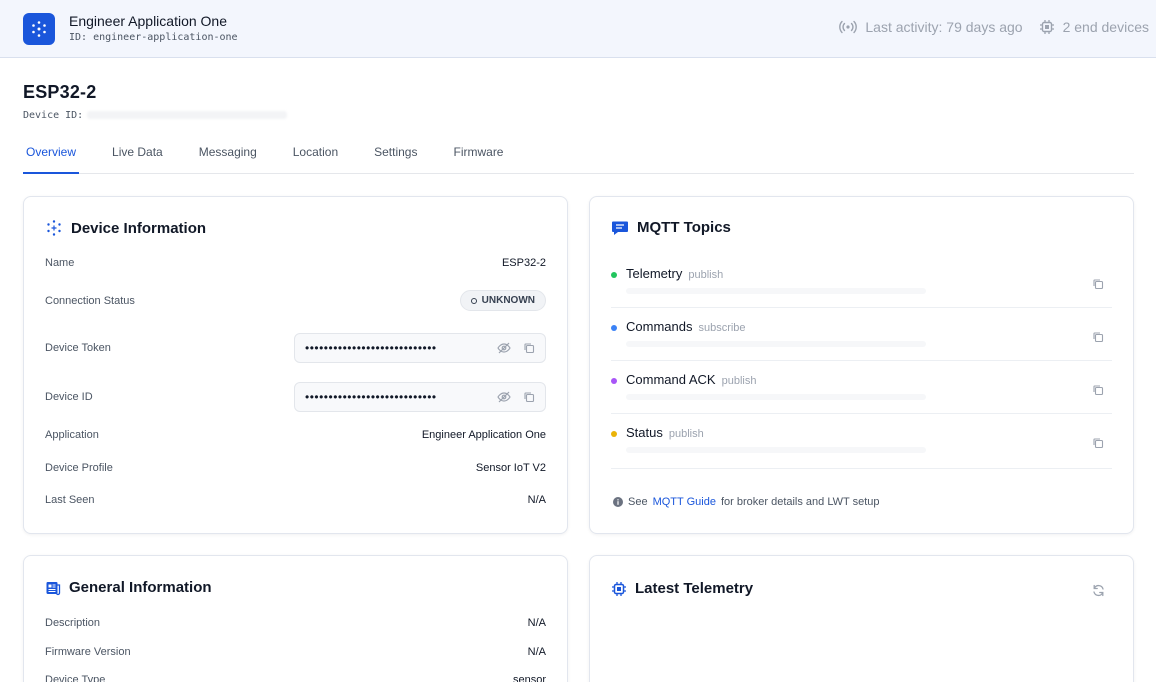 This screenshot has width=1156, height=682. Describe the element at coordinates (510, 468) in the screenshot. I see `device-profile-value: Sensor IoT V2` at that location.